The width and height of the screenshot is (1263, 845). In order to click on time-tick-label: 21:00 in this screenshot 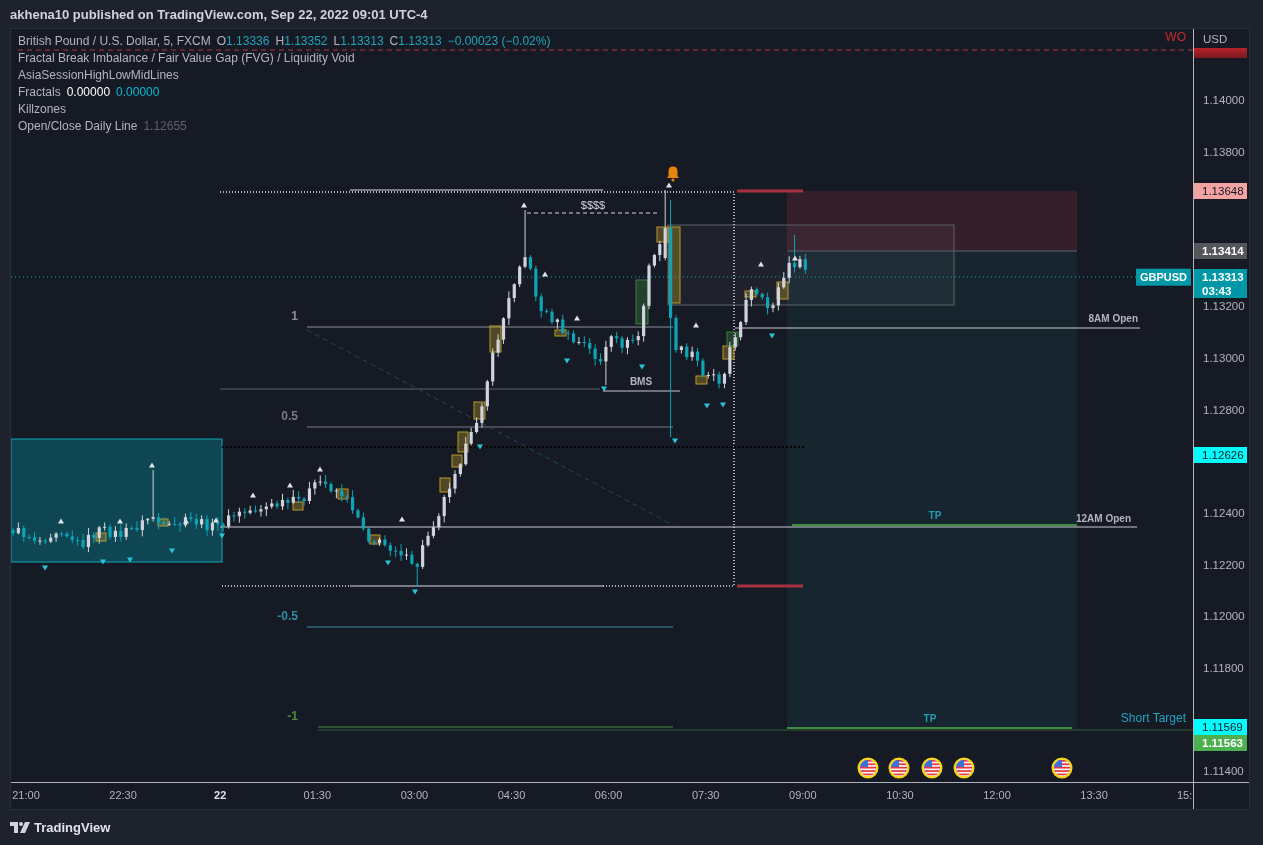, I will do `click(26, 795)`.